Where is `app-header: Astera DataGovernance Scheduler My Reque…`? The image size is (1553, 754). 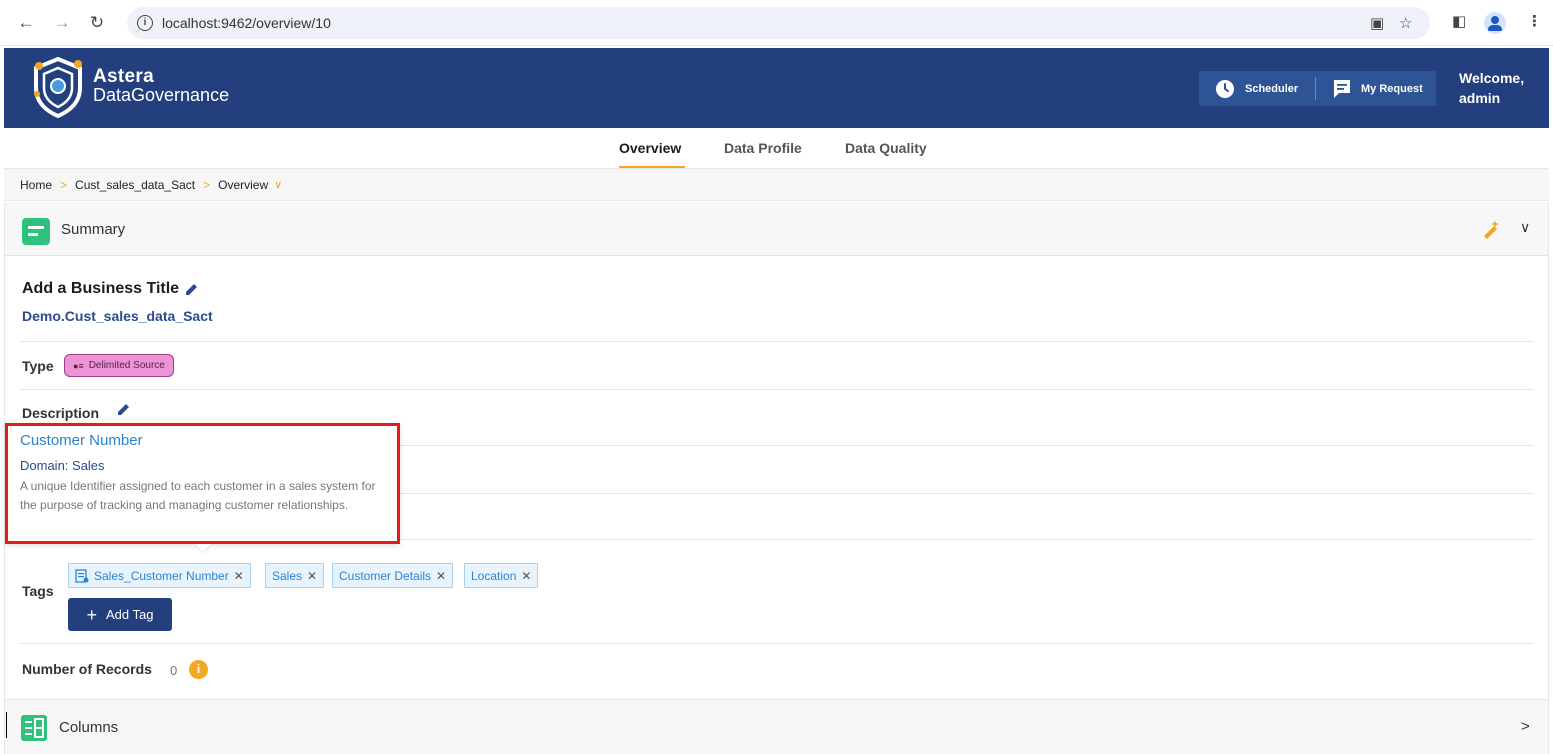
app-header: Astera DataGovernance Scheduler My Reque… is located at coordinates (776, 88).